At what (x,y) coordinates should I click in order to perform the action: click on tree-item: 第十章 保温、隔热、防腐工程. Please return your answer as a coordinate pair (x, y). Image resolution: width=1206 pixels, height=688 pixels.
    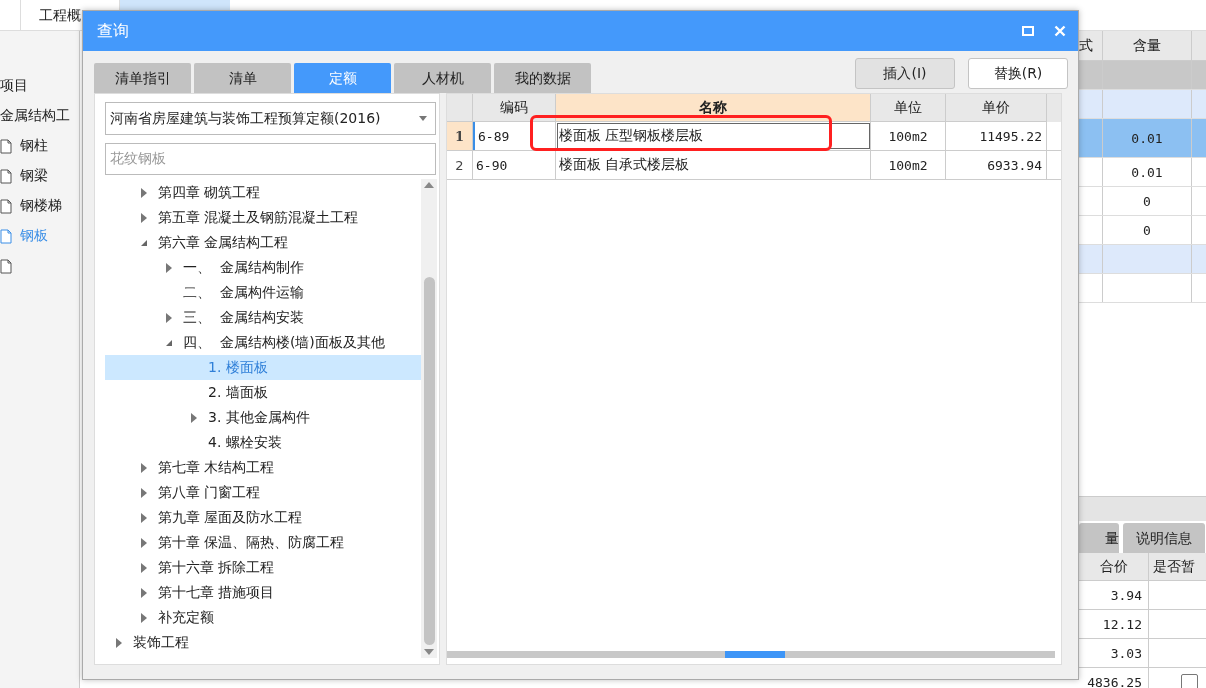
    Looking at the image, I should click on (263, 542).